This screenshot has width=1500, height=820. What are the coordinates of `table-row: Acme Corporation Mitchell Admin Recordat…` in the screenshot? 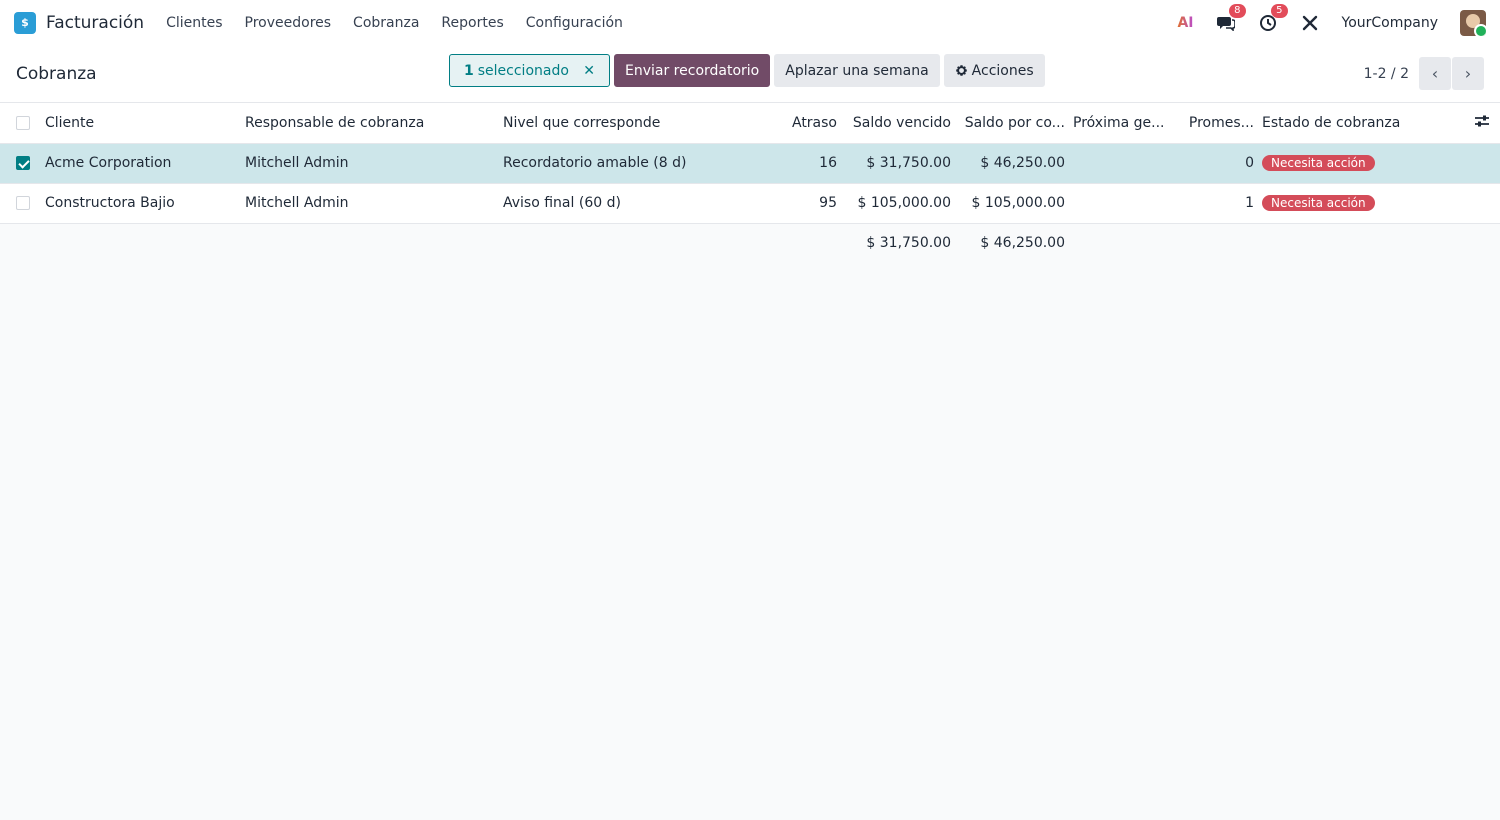 It's located at (750, 163).